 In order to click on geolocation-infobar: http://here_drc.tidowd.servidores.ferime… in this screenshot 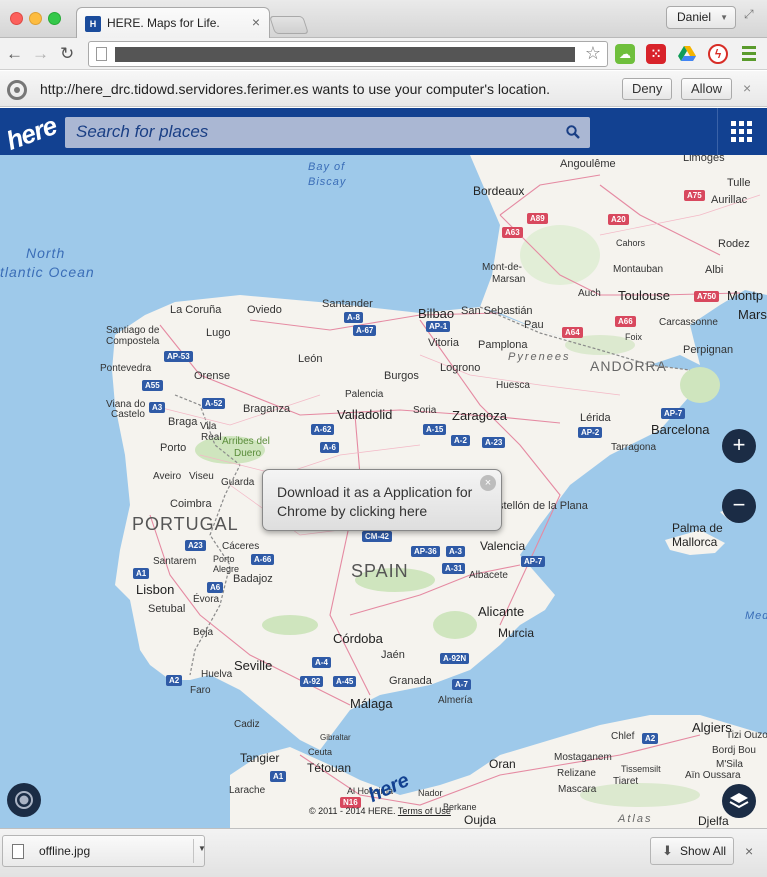, I will do `click(383, 89)`.